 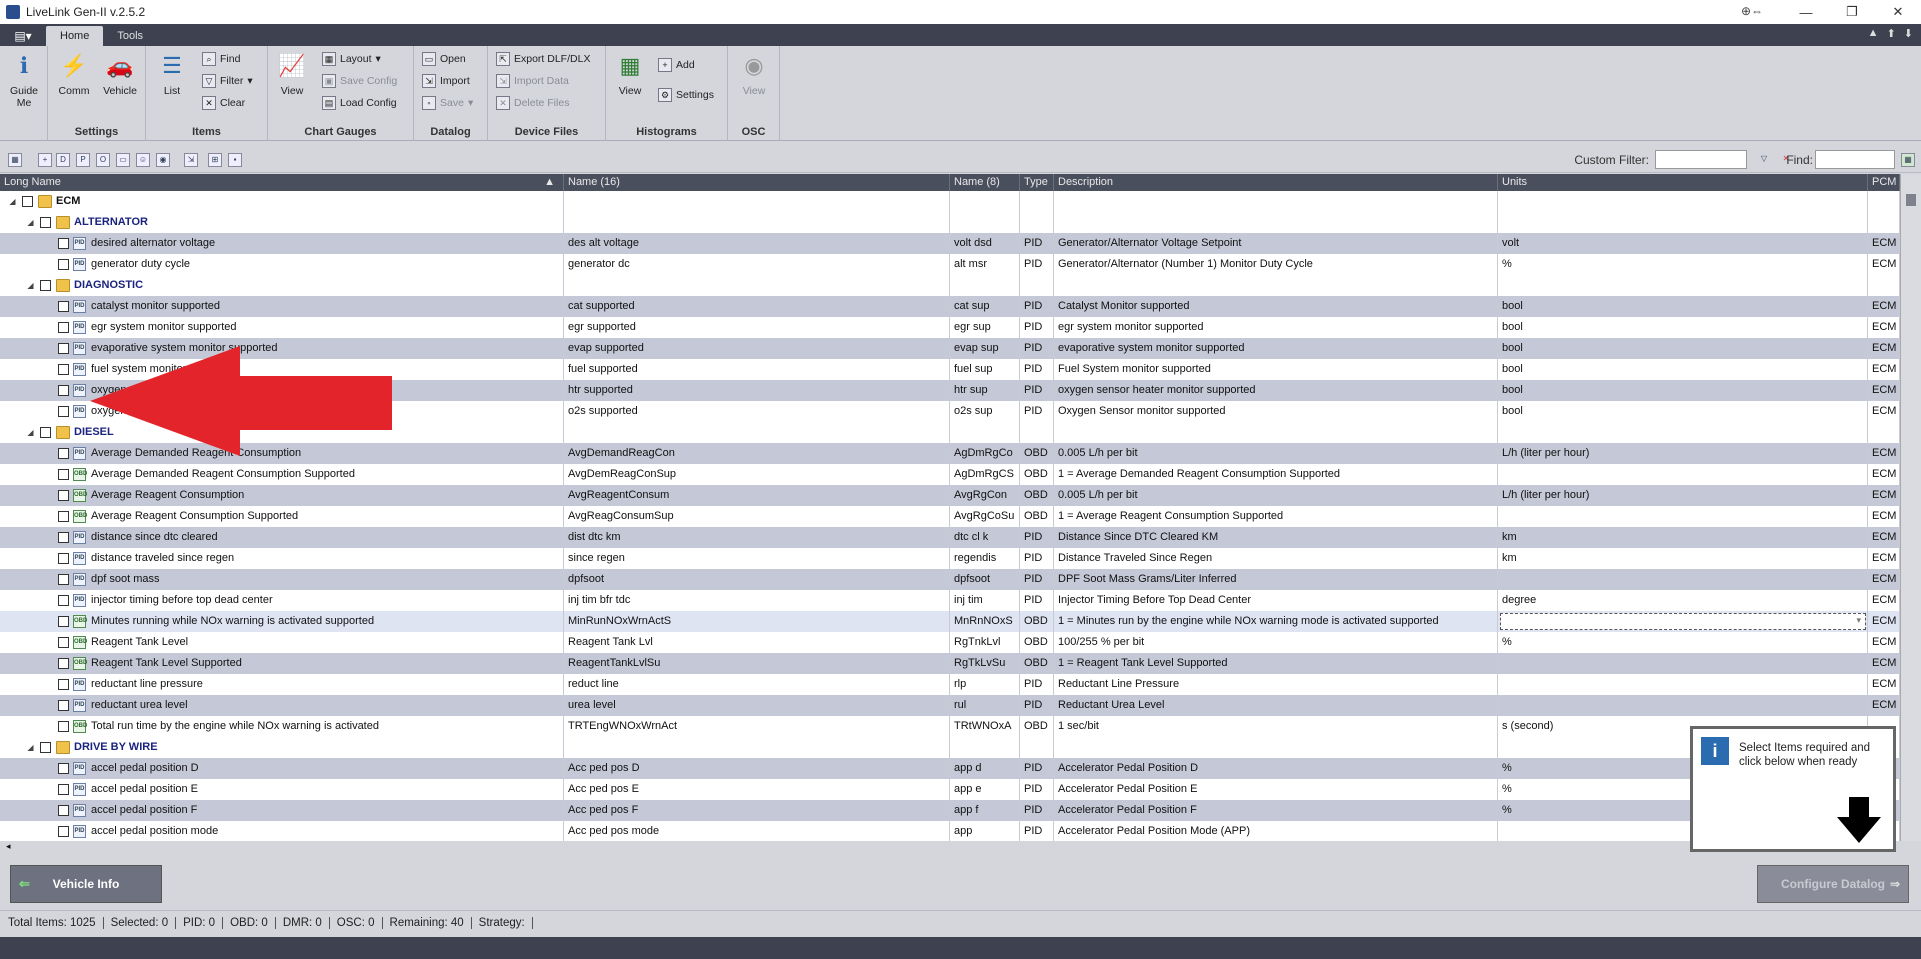 What do you see at coordinates (543, 59) in the screenshot?
I see `export-button: ⇱ Export DLF/DLX` at bounding box center [543, 59].